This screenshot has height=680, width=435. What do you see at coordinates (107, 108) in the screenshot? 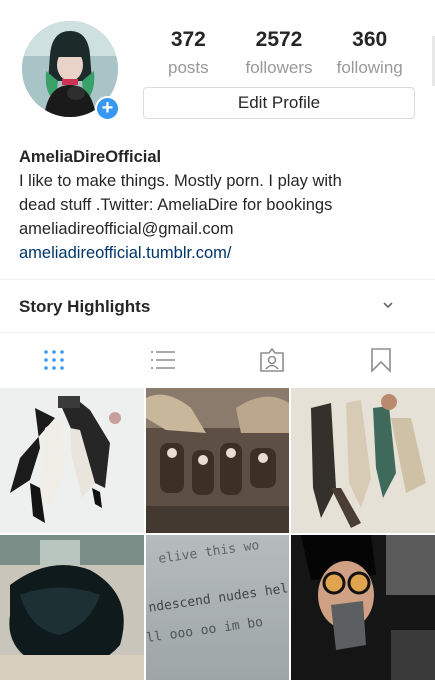
I see `add-story-icon: +` at bounding box center [107, 108].